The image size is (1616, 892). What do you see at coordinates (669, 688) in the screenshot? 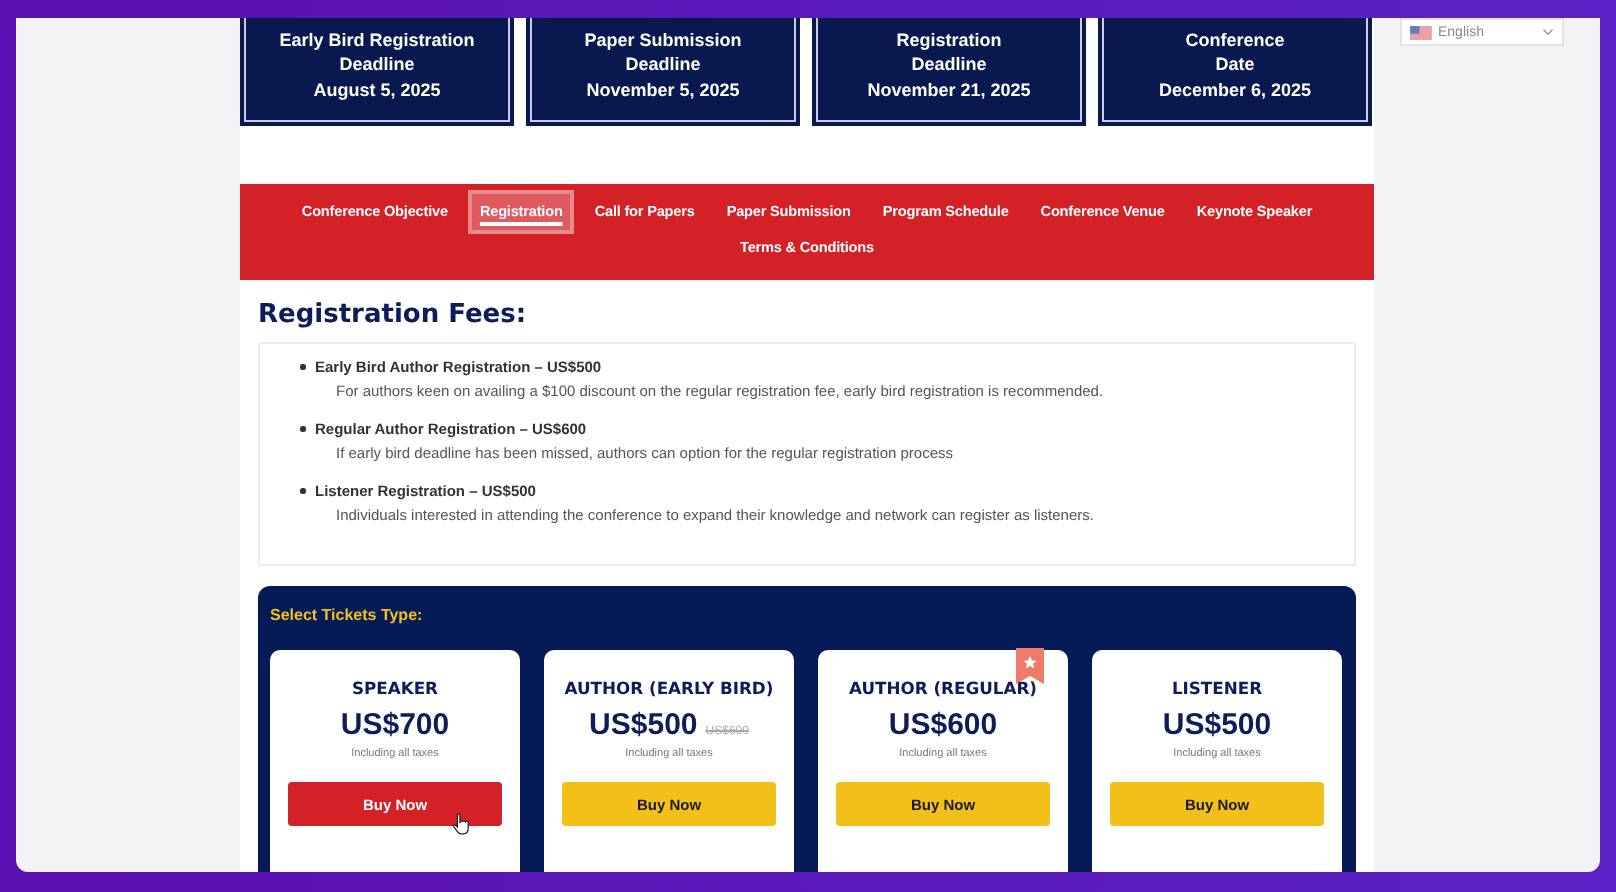
I see `ticket-name: AUTHOR (EARLY BIRD)` at bounding box center [669, 688].